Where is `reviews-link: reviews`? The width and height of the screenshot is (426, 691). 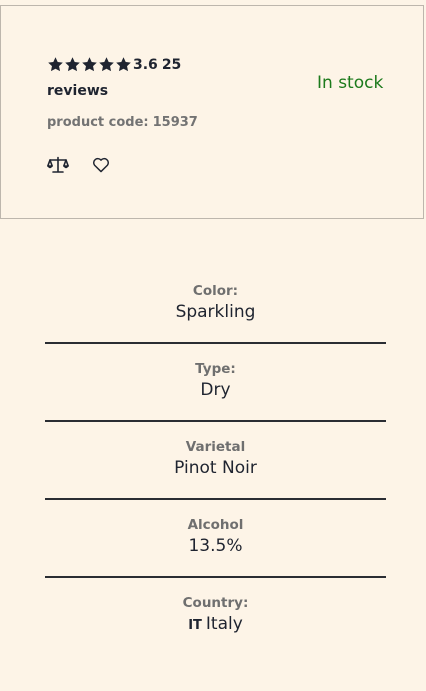 reviews-link: reviews is located at coordinates (77, 91).